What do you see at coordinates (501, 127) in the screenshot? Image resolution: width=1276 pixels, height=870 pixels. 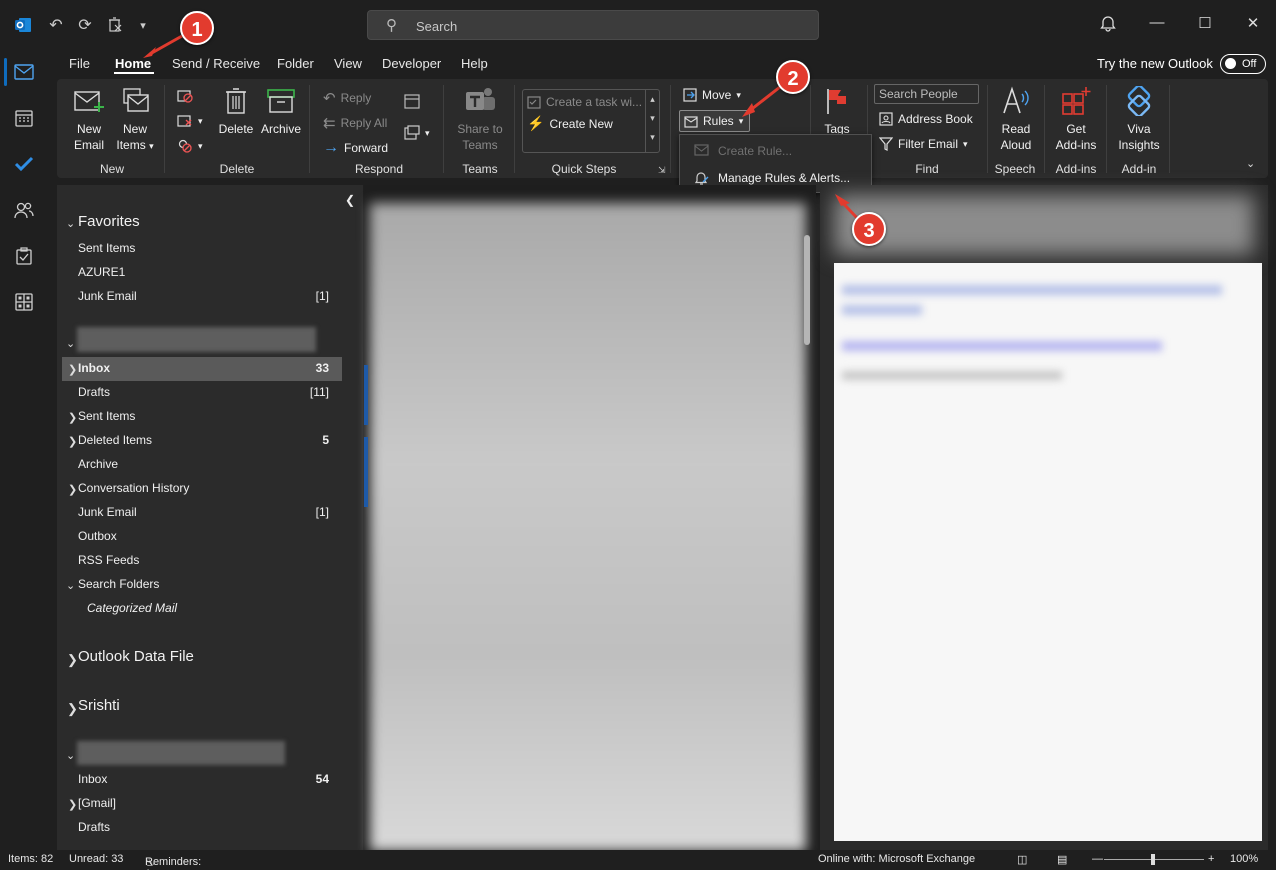 I see `annotation-arrows` at bounding box center [501, 127].